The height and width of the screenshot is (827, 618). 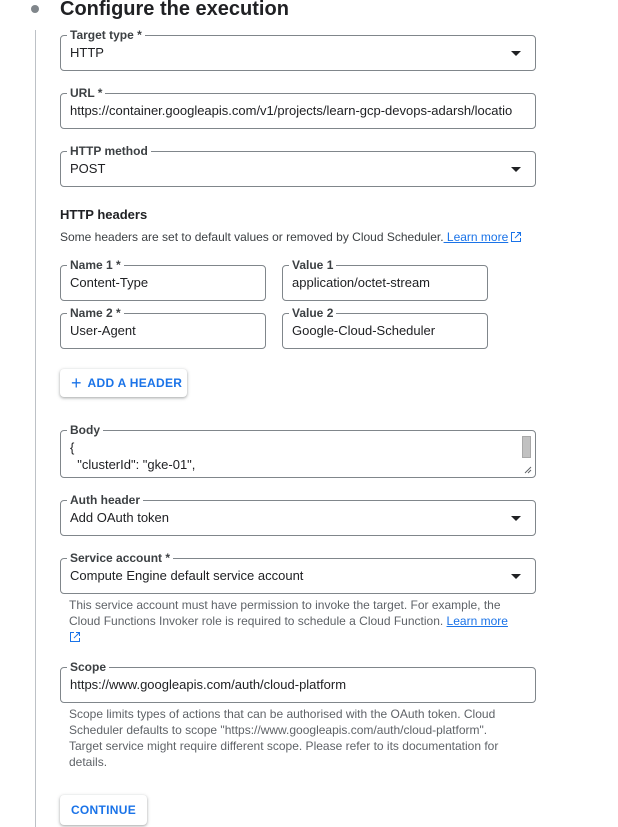 What do you see at coordinates (361, 282) in the screenshot?
I see `header-value-1-value: application/octet-stream` at bounding box center [361, 282].